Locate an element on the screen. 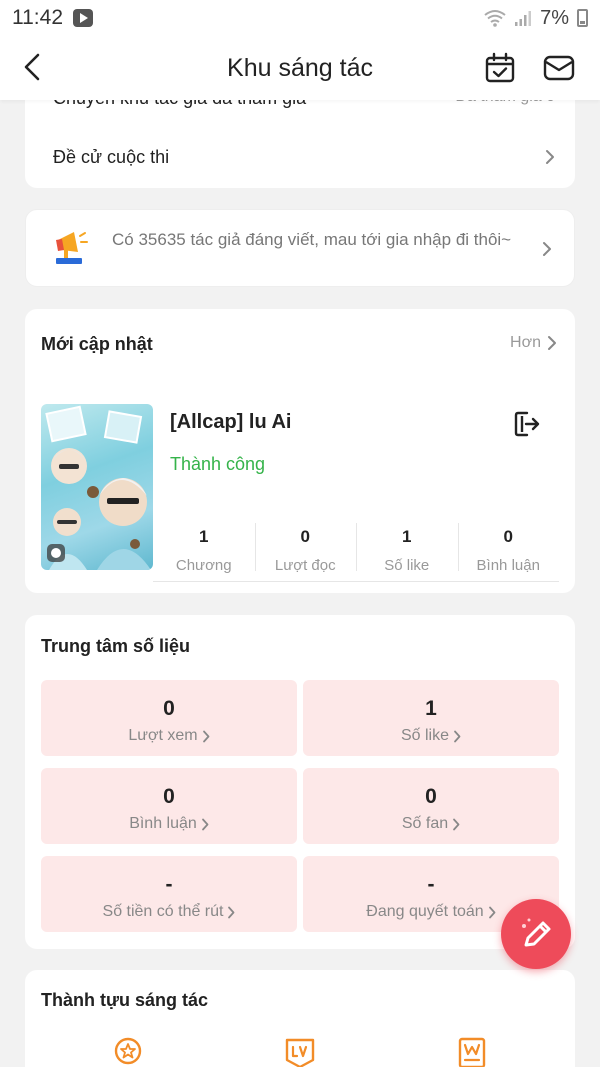 The height and width of the screenshot is (1067, 600). stat-comments: 0 Bình luận is located at coordinates (508, 548).